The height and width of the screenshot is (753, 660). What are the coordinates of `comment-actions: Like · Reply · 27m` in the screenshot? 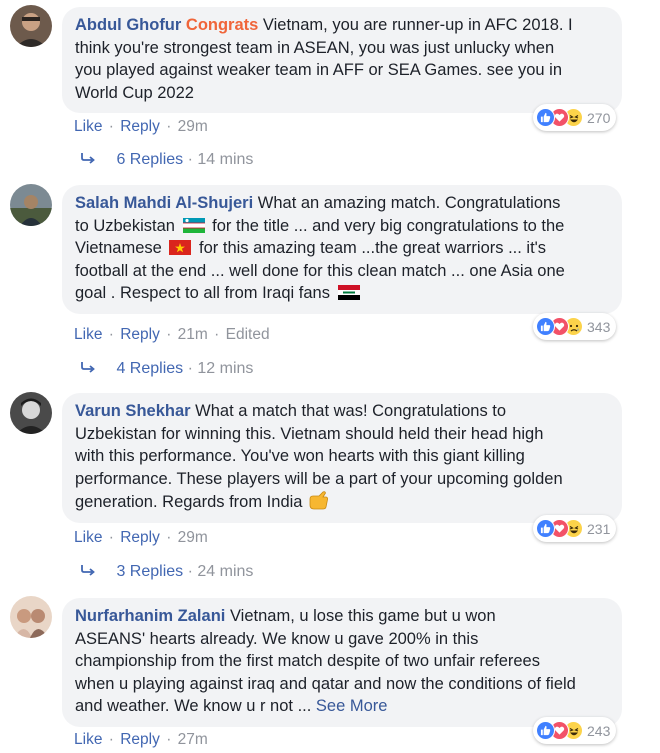 It's located at (141, 740).